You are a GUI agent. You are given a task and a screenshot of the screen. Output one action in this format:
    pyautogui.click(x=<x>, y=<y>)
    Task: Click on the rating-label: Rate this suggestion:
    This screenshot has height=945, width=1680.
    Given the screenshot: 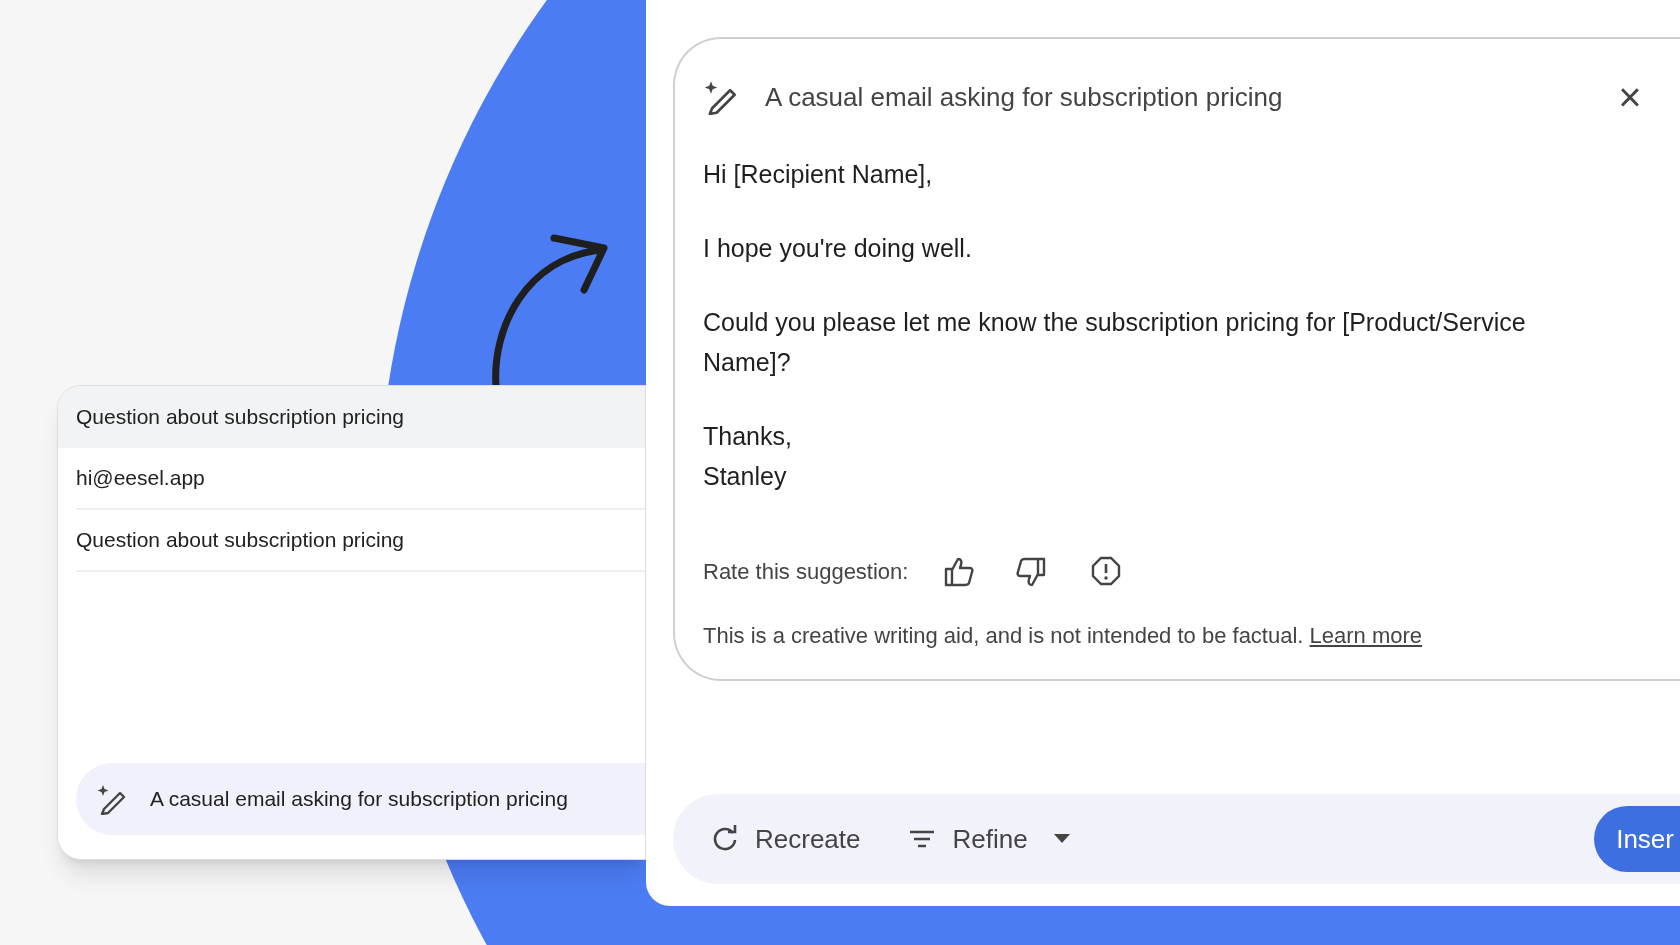 What is the action you would take?
    pyautogui.click(x=806, y=571)
    